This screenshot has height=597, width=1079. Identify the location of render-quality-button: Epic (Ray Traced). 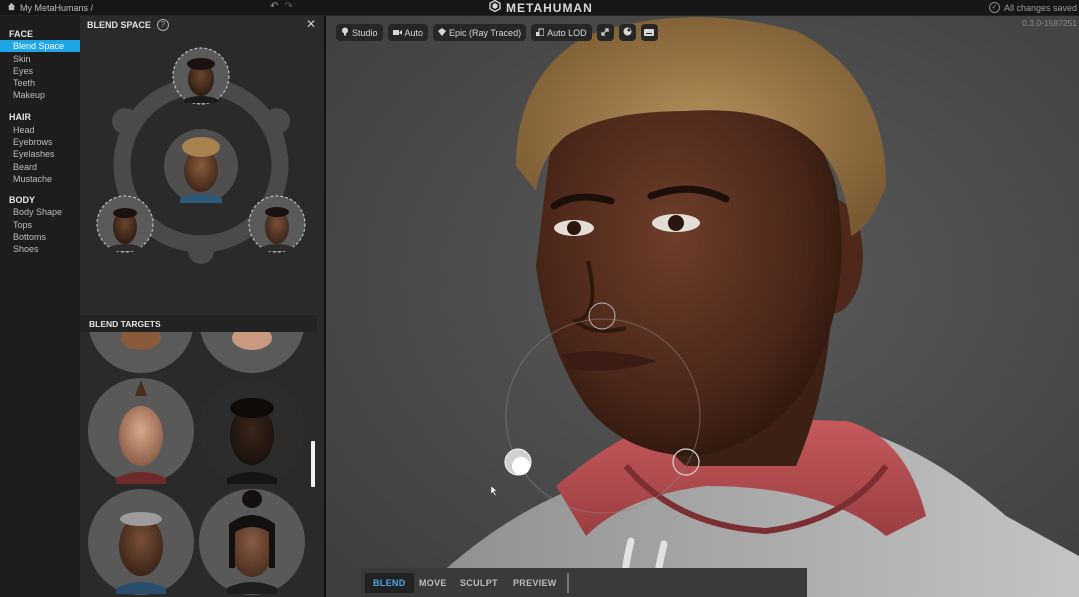
(480, 32).